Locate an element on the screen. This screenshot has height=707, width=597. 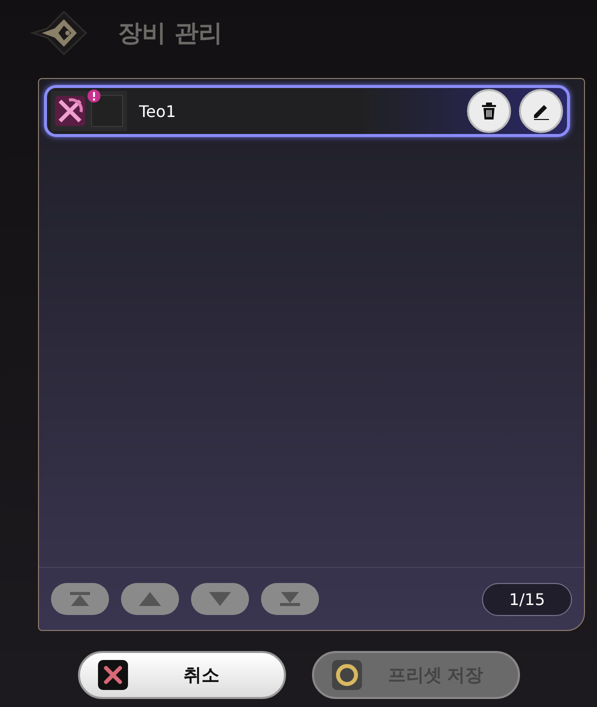
window-title: 장비 관리 is located at coordinates (170, 33).